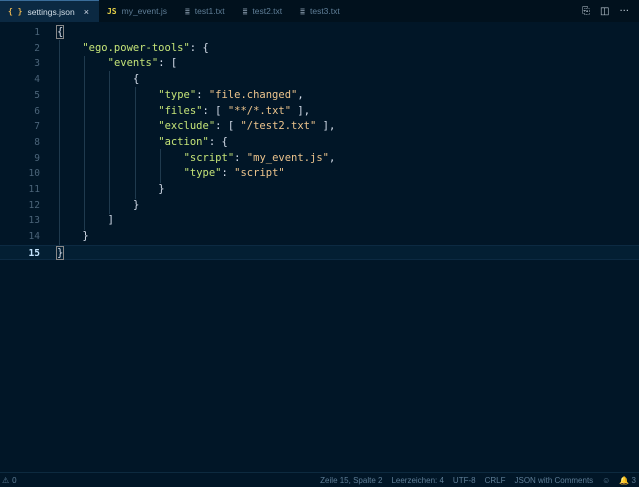 Image resolution: width=639 pixels, height=487 pixels. Describe the element at coordinates (86, 12) in the screenshot. I see `close-icon: ×` at that location.